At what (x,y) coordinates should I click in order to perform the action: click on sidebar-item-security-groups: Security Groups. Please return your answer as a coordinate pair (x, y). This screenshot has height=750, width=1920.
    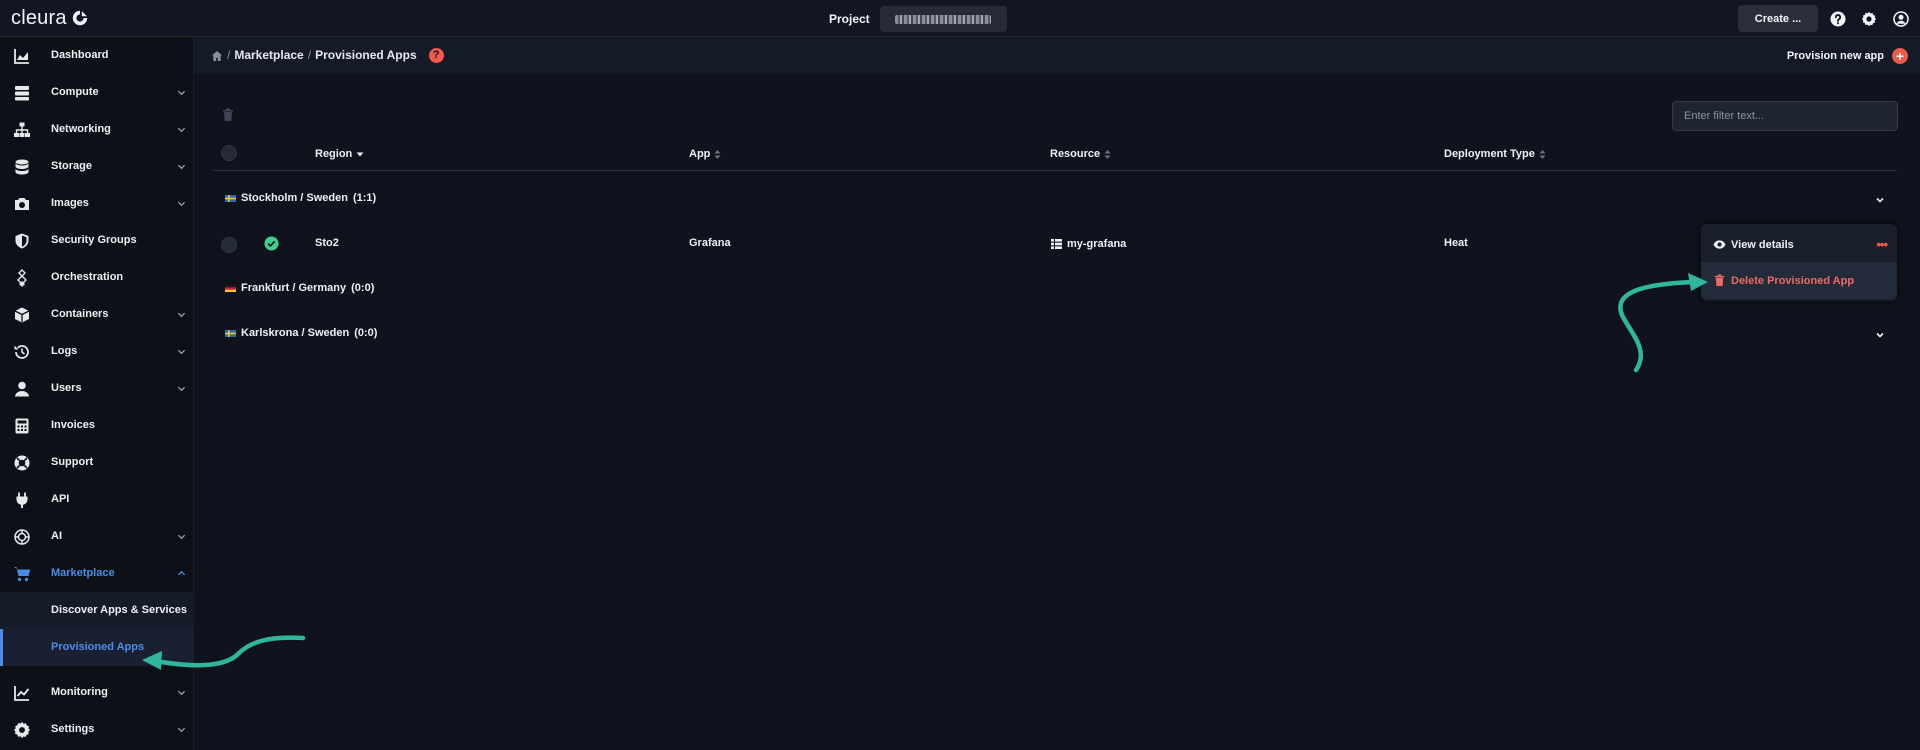
    Looking at the image, I should click on (97, 240).